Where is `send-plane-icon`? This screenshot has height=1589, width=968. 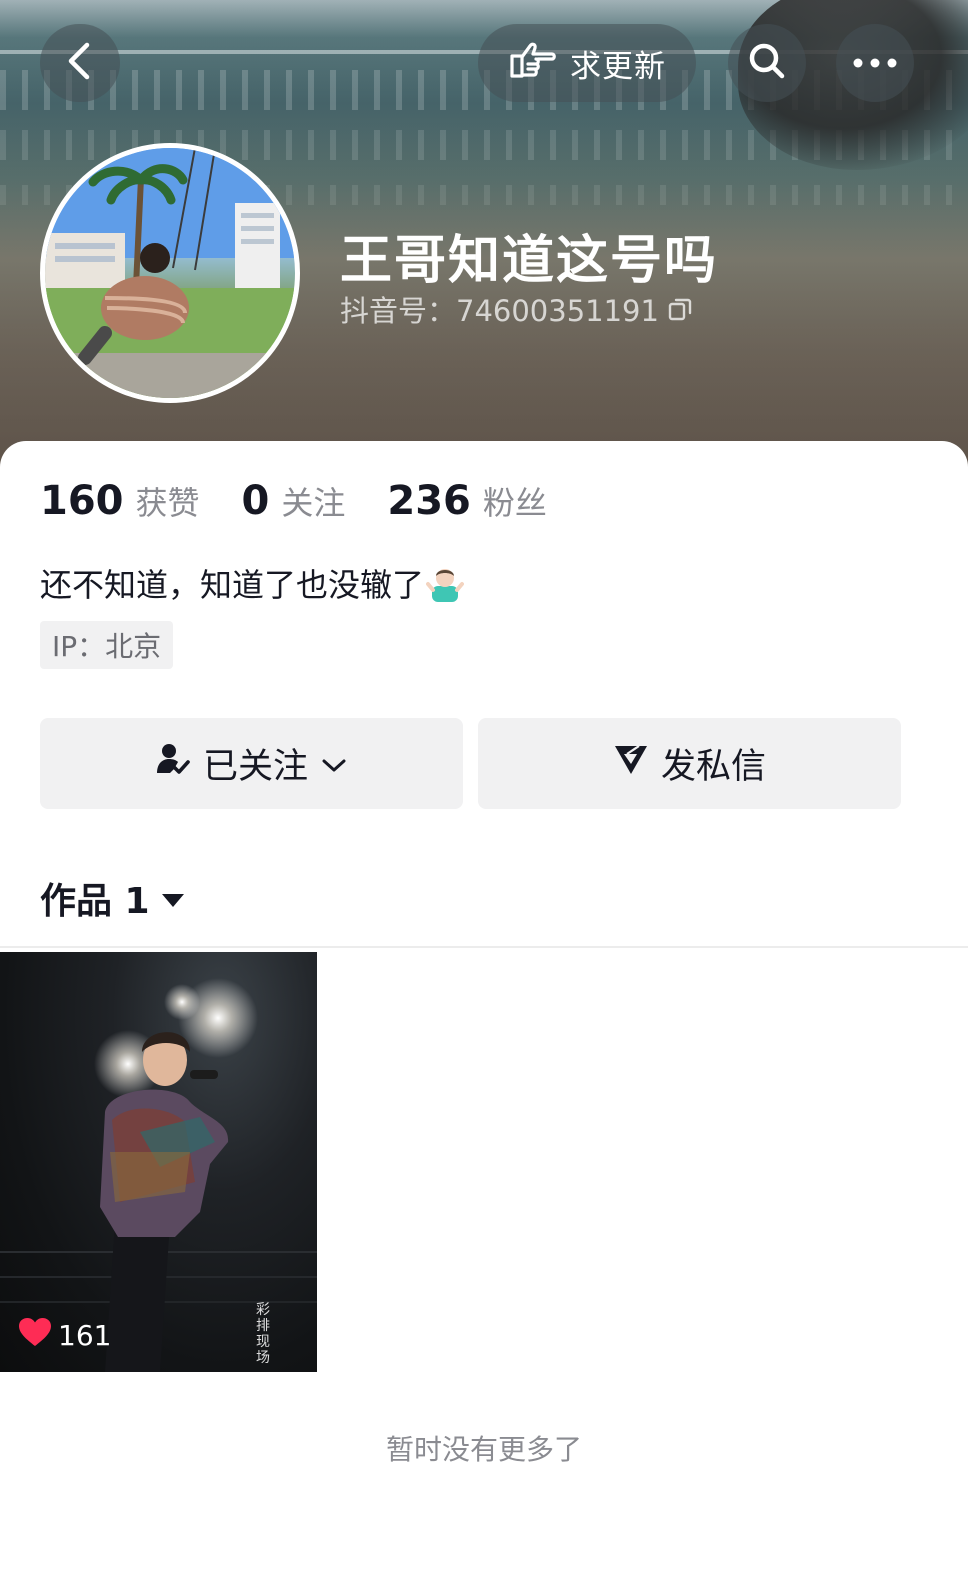
send-plane-icon is located at coordinates (631, 763).